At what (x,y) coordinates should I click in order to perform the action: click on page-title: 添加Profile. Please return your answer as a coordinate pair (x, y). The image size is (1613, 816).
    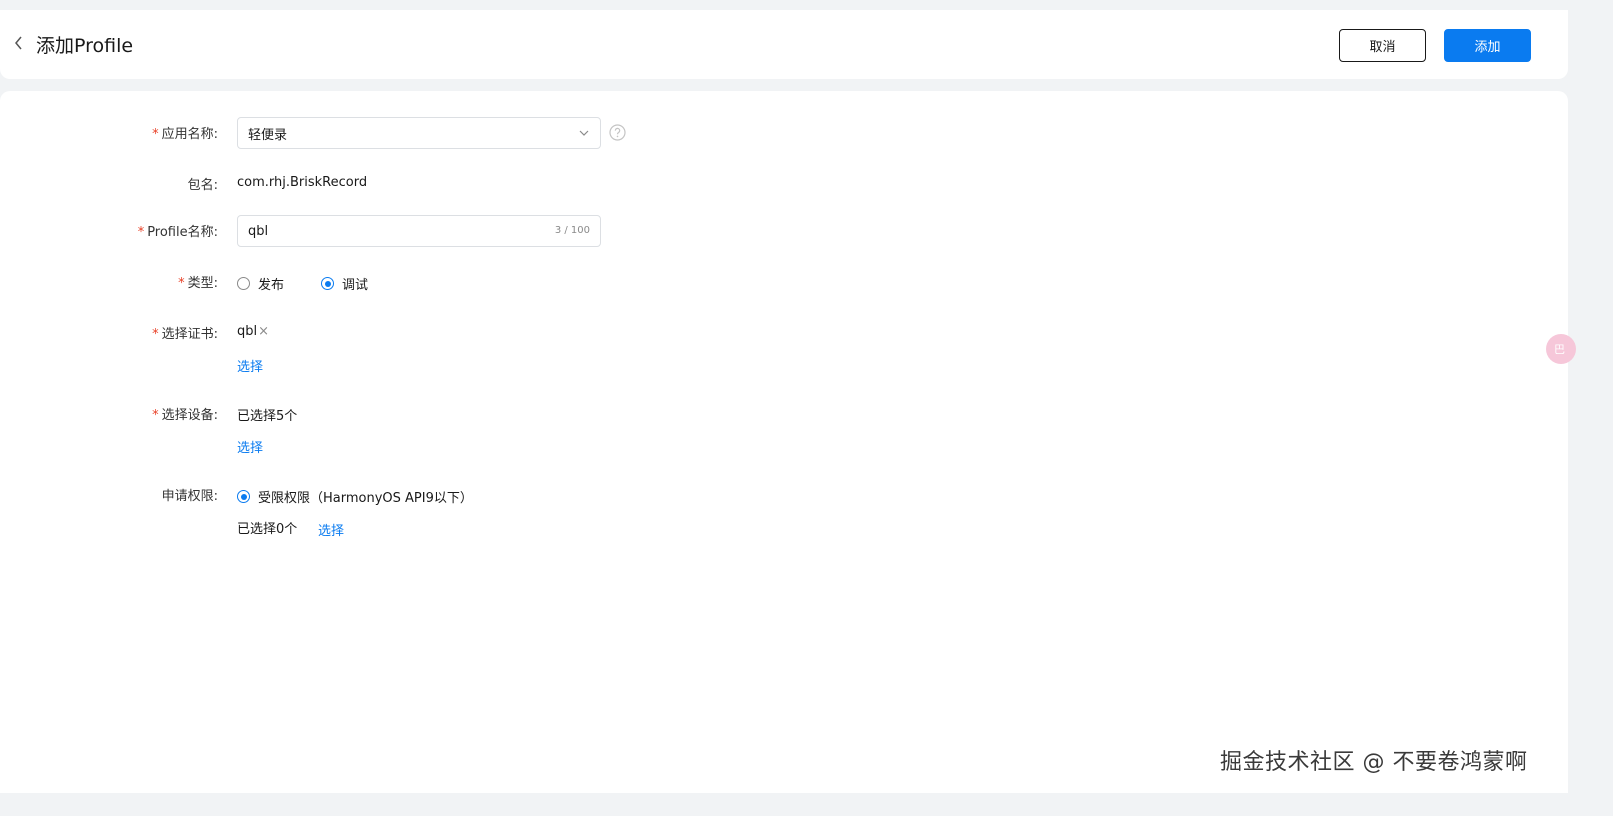
    Looking at the image, I should click on (85, 46).